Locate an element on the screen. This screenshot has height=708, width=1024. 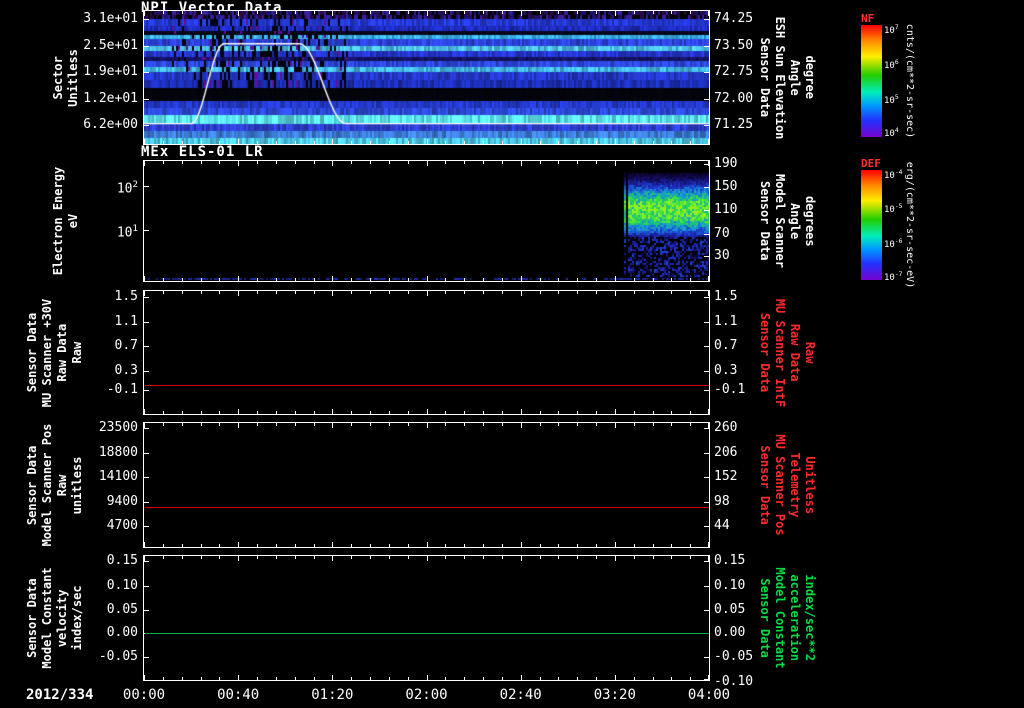
y-tick-label: -0.05 is located at coordinates (734, 657).